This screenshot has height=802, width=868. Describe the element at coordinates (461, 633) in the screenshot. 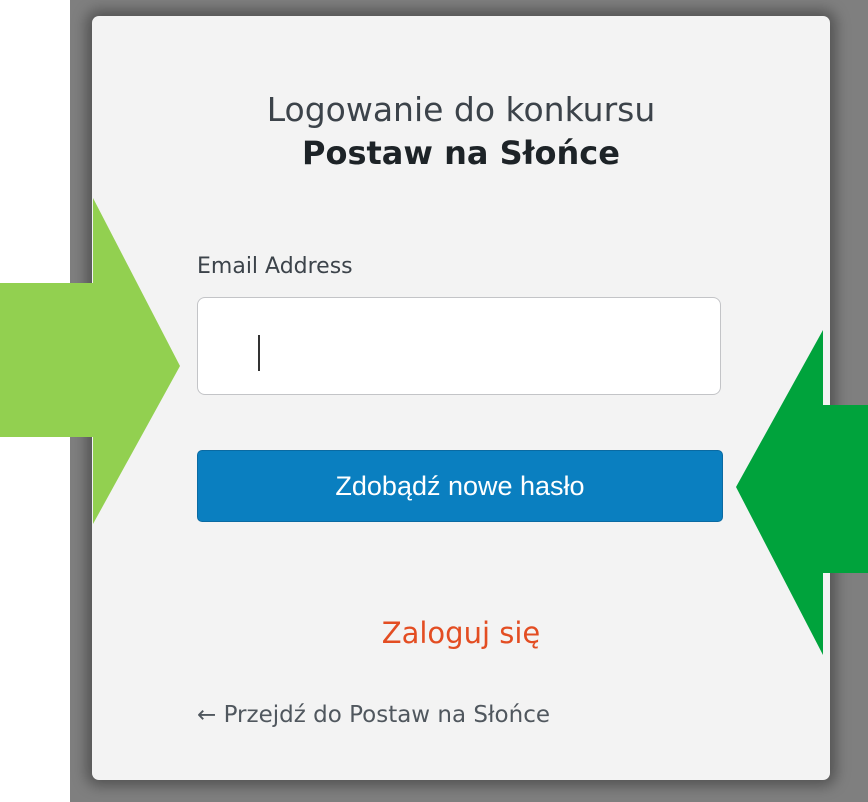

I see `login-link: Zaloguj się` at that location.